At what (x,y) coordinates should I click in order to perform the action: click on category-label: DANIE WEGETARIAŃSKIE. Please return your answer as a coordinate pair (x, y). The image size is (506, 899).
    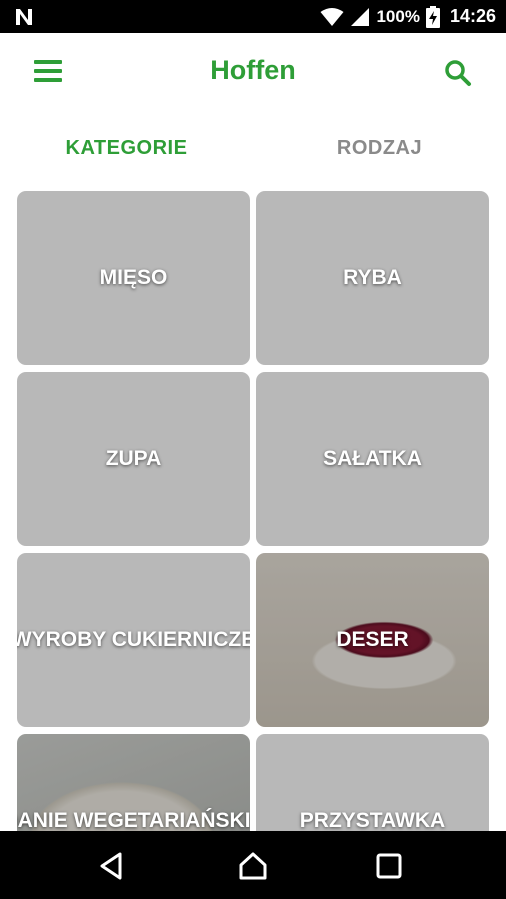
    Looking at the image, I should click on (133, 820).